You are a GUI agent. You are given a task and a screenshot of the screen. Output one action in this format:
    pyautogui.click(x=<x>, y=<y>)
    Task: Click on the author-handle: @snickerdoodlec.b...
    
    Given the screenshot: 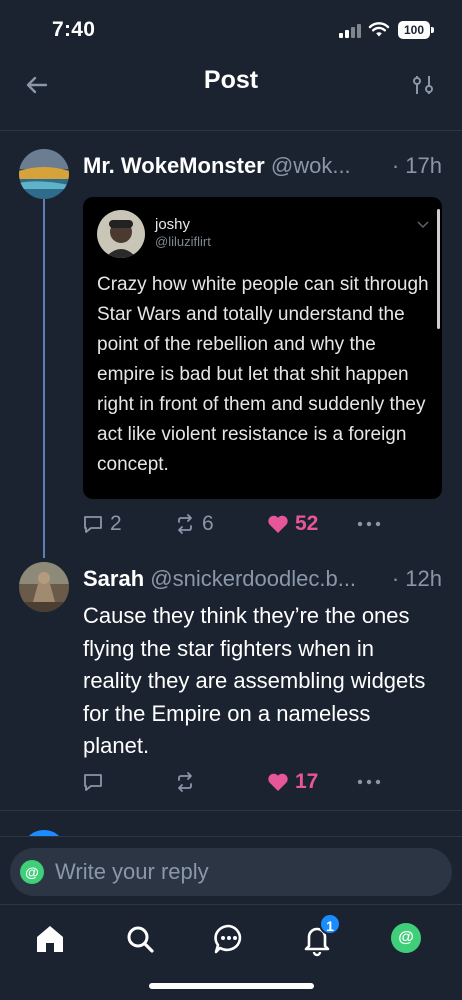 What is the action you would take?
    pyautogui.click(x=253, y=578)
    